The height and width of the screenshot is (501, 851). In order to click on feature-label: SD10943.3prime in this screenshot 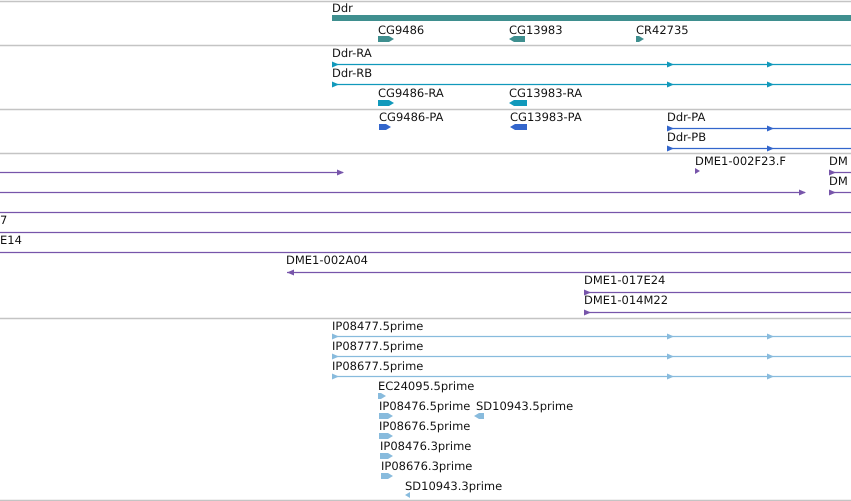, I will do `click(453, 486)`.